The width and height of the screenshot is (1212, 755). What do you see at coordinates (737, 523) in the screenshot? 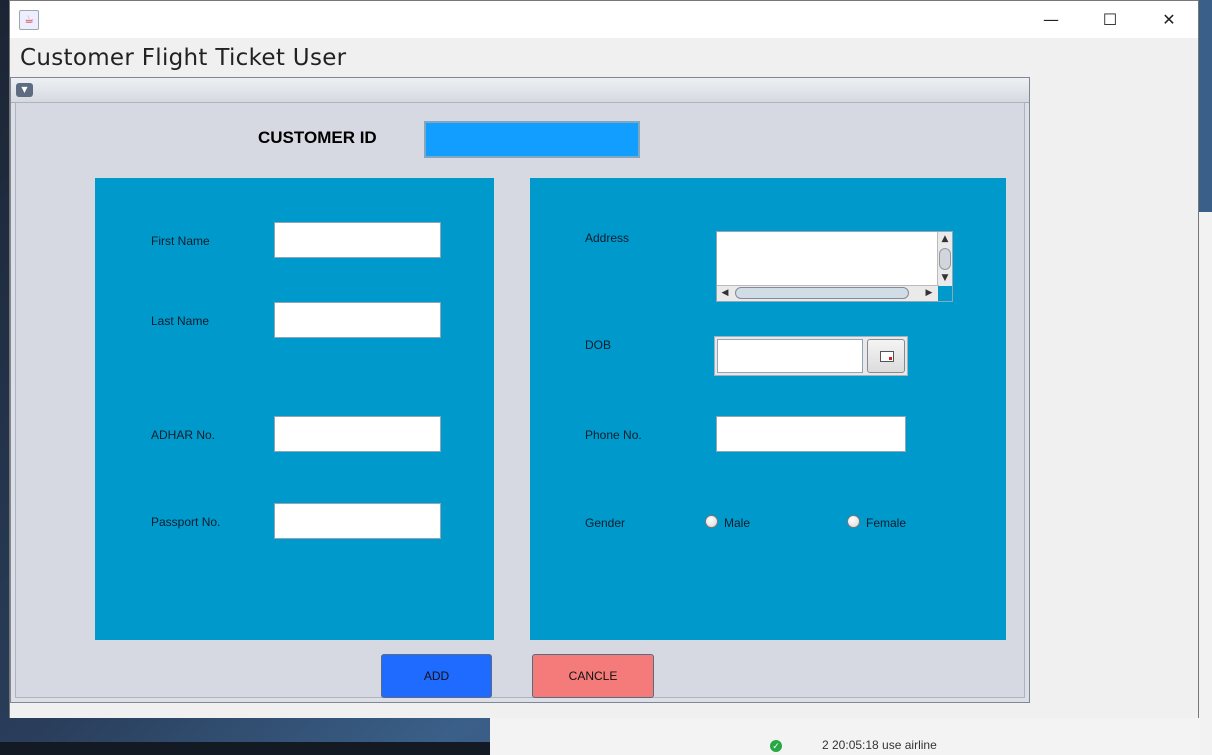
I see `gender-male-label: Male` at bounding box center [737, 523].